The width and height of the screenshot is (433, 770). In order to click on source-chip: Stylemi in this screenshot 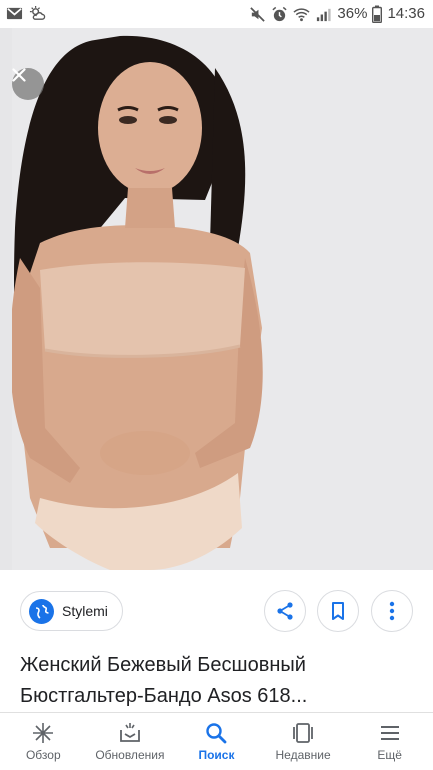, I will do `click(71, 611)`.